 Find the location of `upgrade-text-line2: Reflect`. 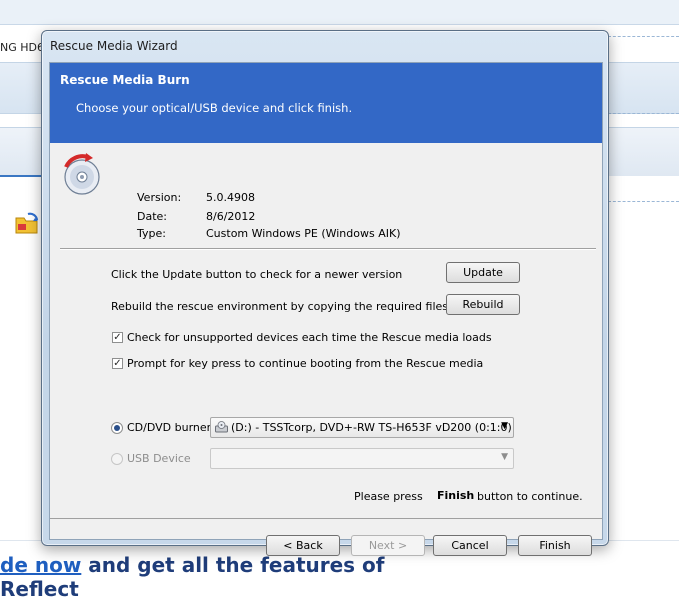

upgrade-text-line2: Reflect is located at coordinates (39, 589).